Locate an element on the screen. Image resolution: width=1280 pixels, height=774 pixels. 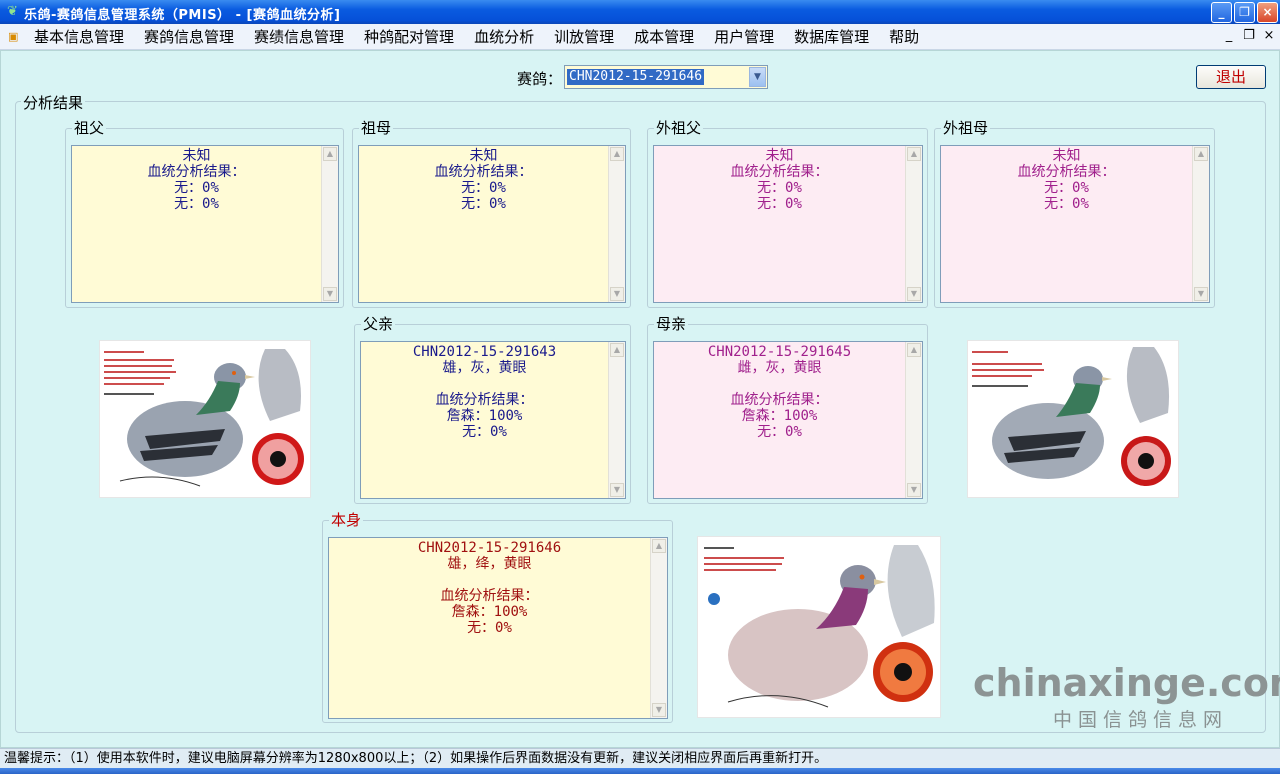
father-pigeon-photo is located at coordinates (205, 419).